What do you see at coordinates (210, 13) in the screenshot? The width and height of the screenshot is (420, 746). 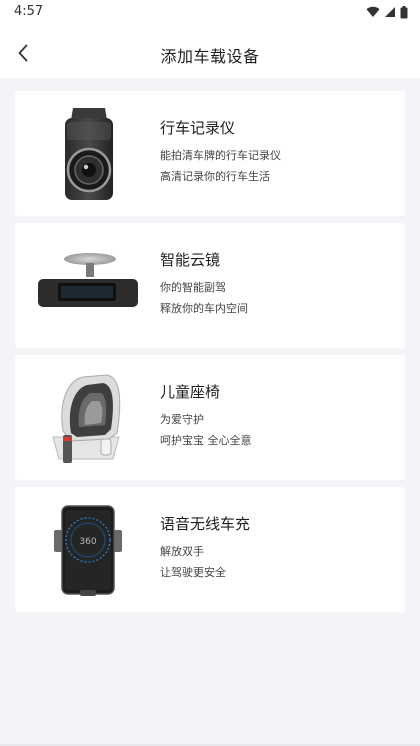 I see `status-bar: 4:57` at bounding box center [210, 13].